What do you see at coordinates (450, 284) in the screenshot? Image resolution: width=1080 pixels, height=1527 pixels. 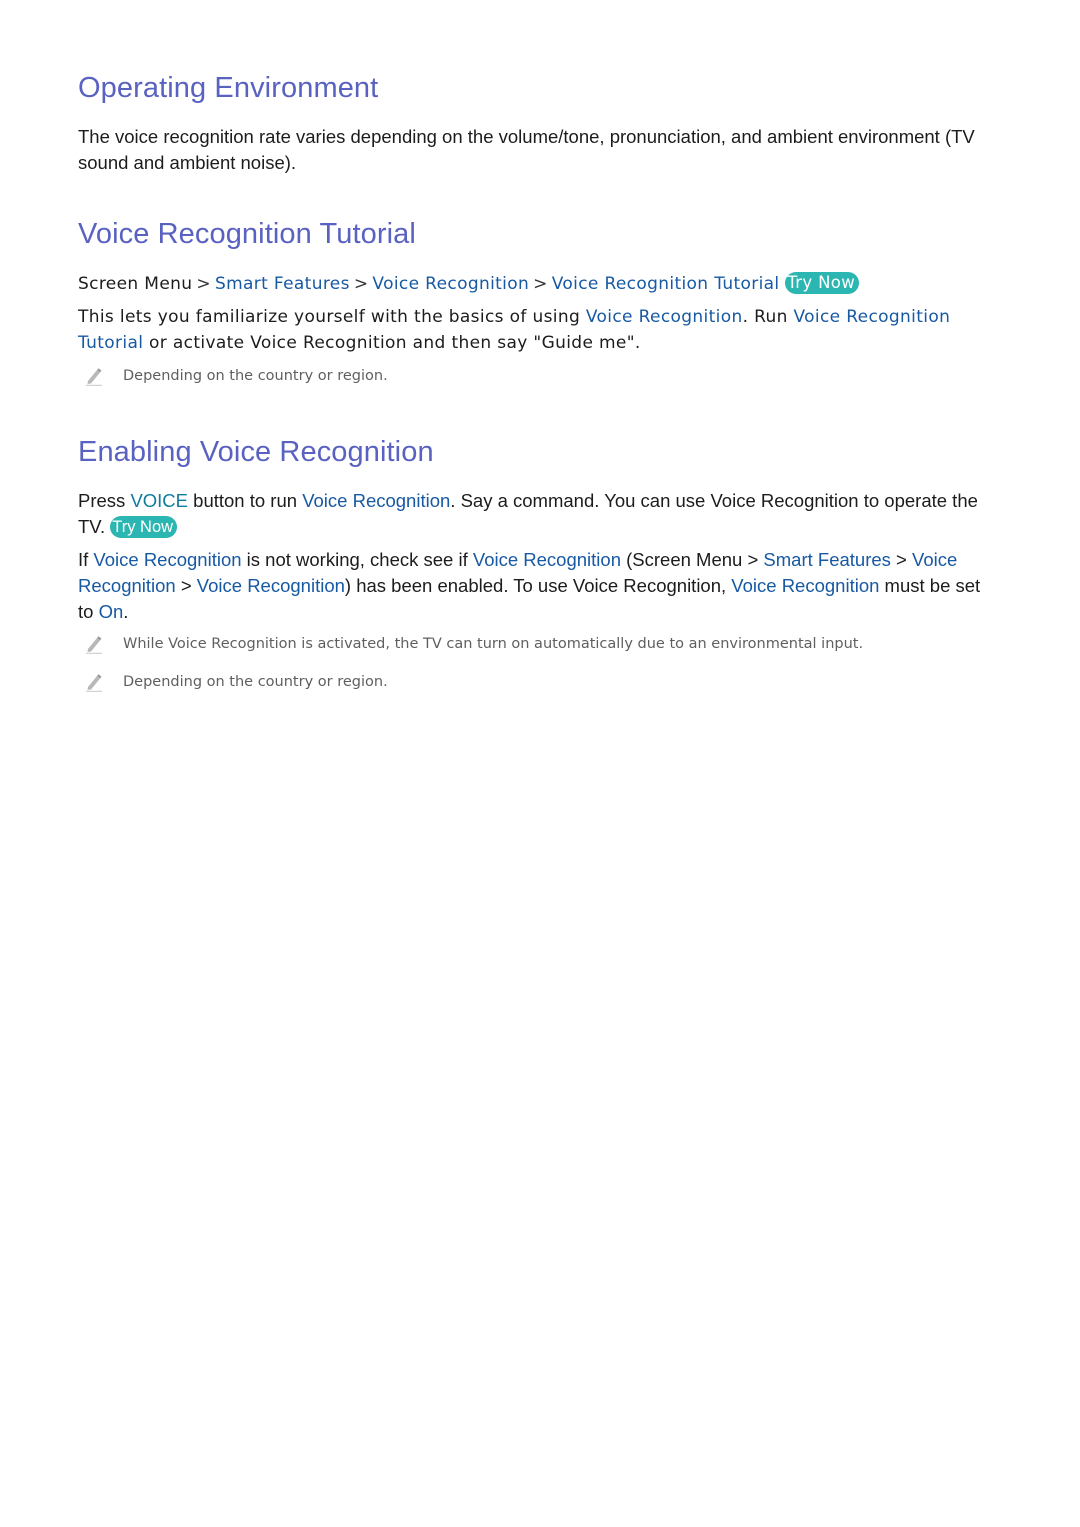 I see `breadcrumb-voice-recognition: Voice Recognition` at bounding box center [450, 284].